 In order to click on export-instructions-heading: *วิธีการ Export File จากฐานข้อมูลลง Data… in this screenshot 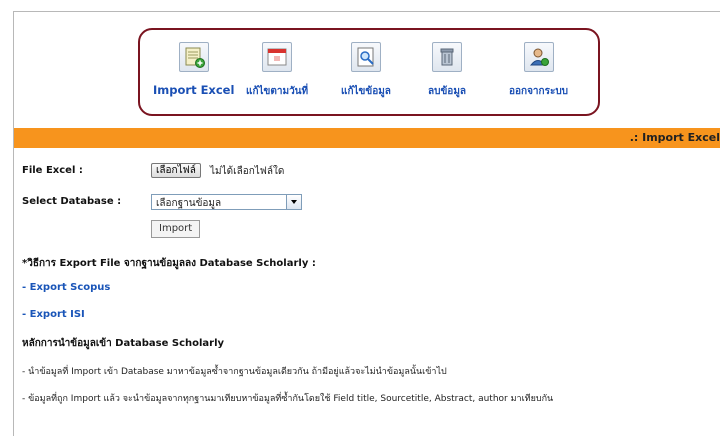, I will do `click(169, 263)`.